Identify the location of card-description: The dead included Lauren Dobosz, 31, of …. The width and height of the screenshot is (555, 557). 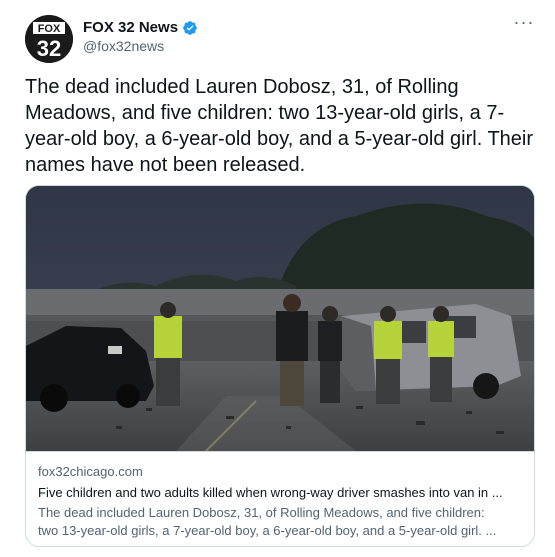
(283, 522).